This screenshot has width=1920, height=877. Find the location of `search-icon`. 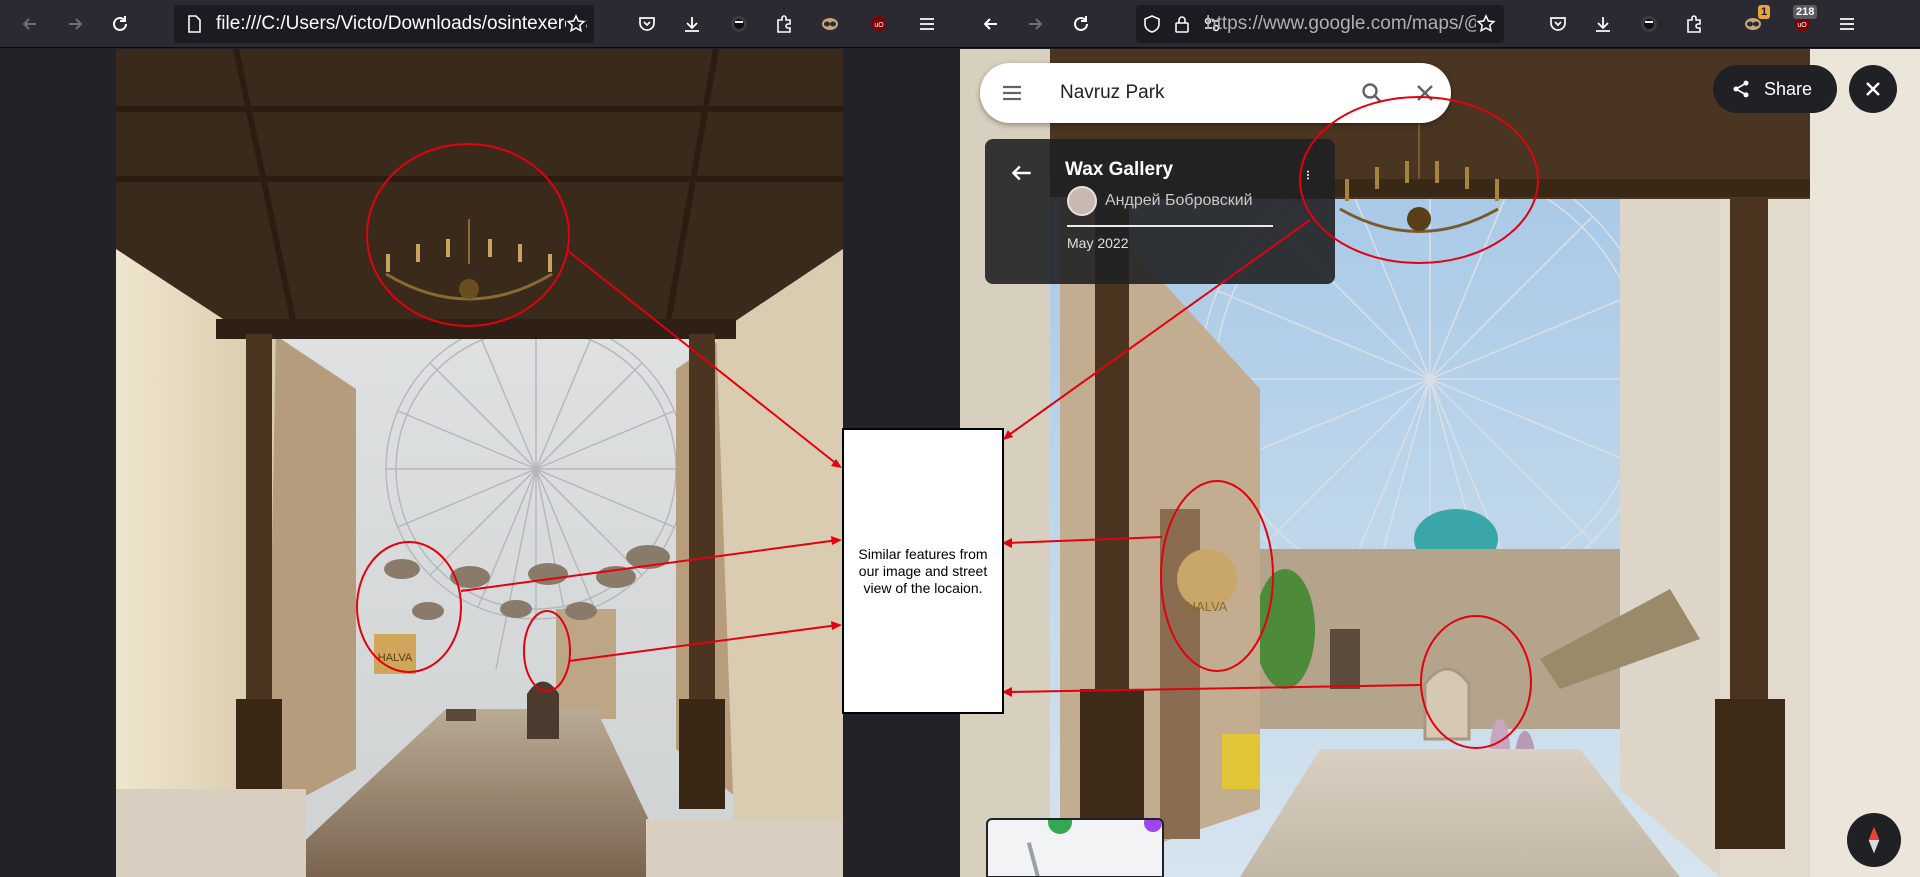

search-icon is located at coordinates (1372, 93).